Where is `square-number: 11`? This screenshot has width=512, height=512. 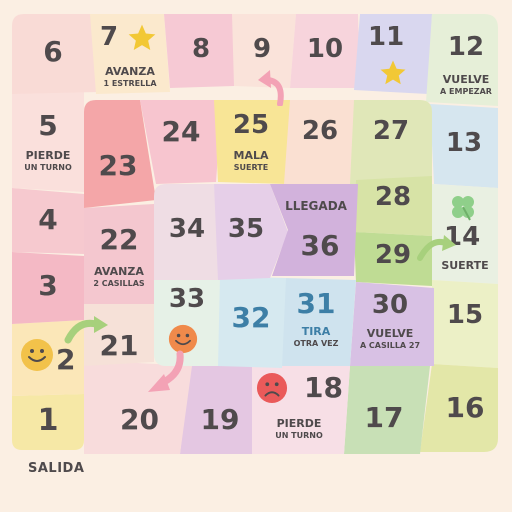
square-number: 11 is located at coordinates (386, 37).